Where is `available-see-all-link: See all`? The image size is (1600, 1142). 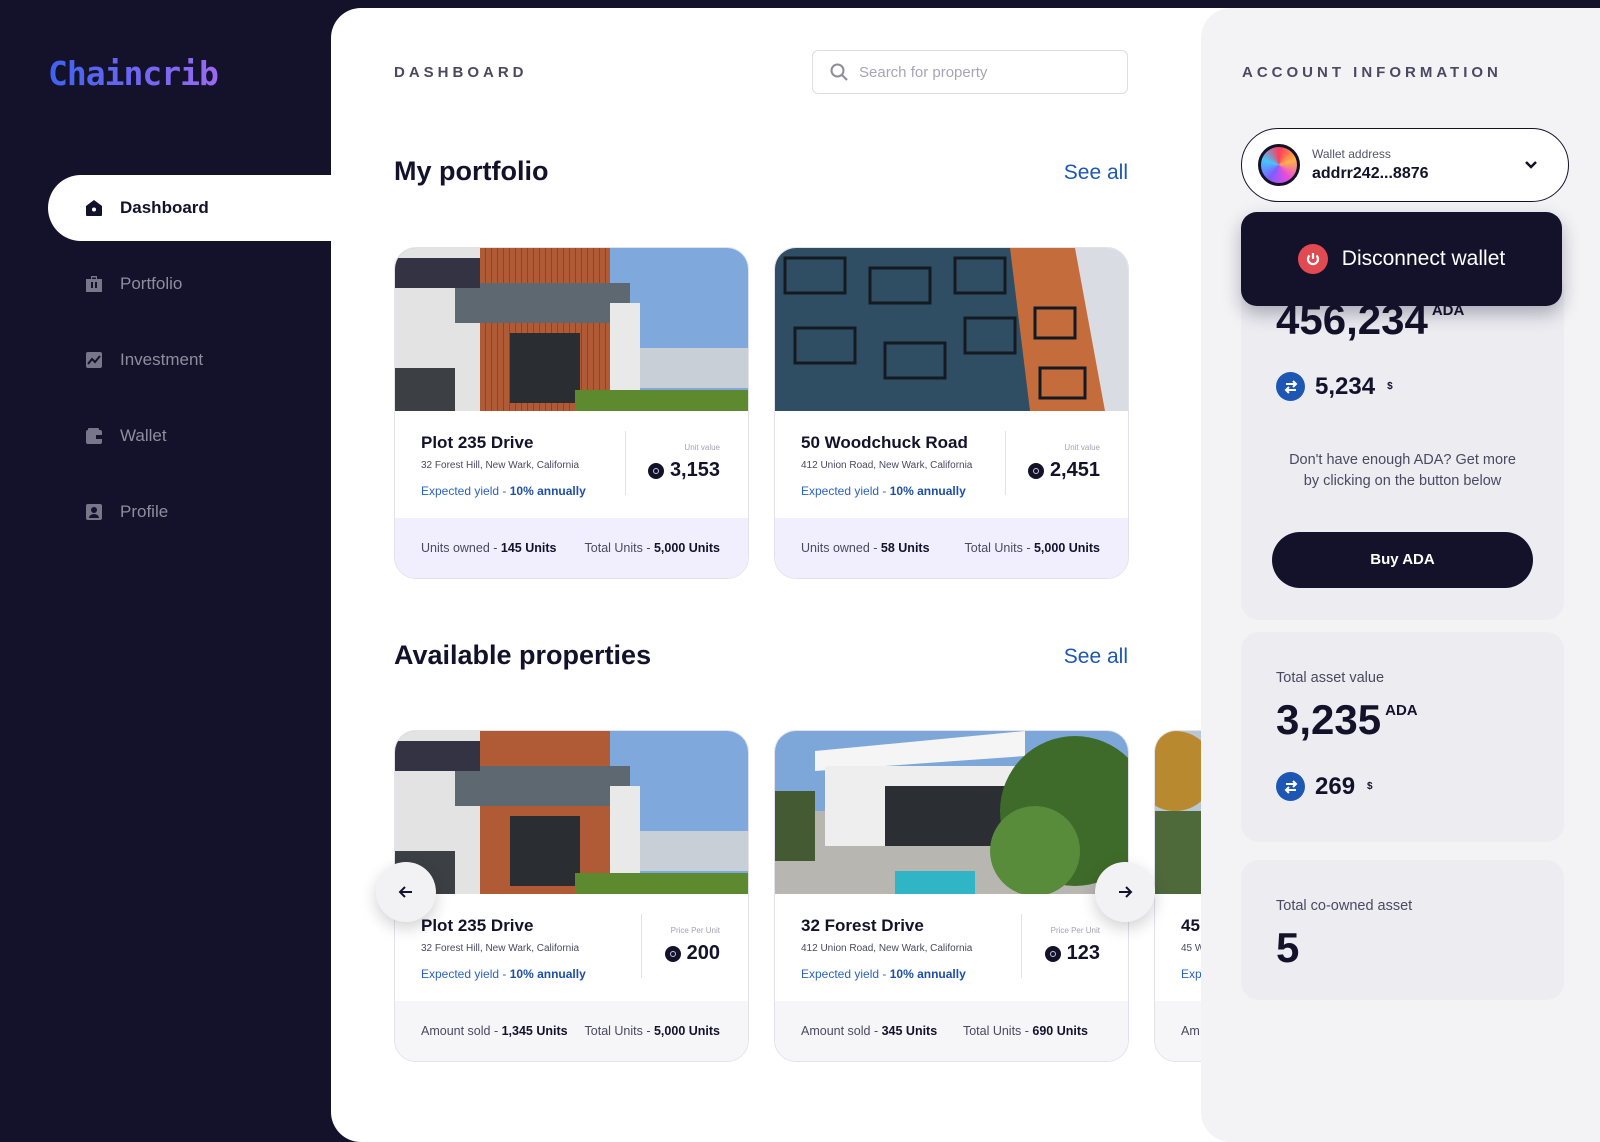
available-see-all-link: See all is located at coordinates (1054, 657).